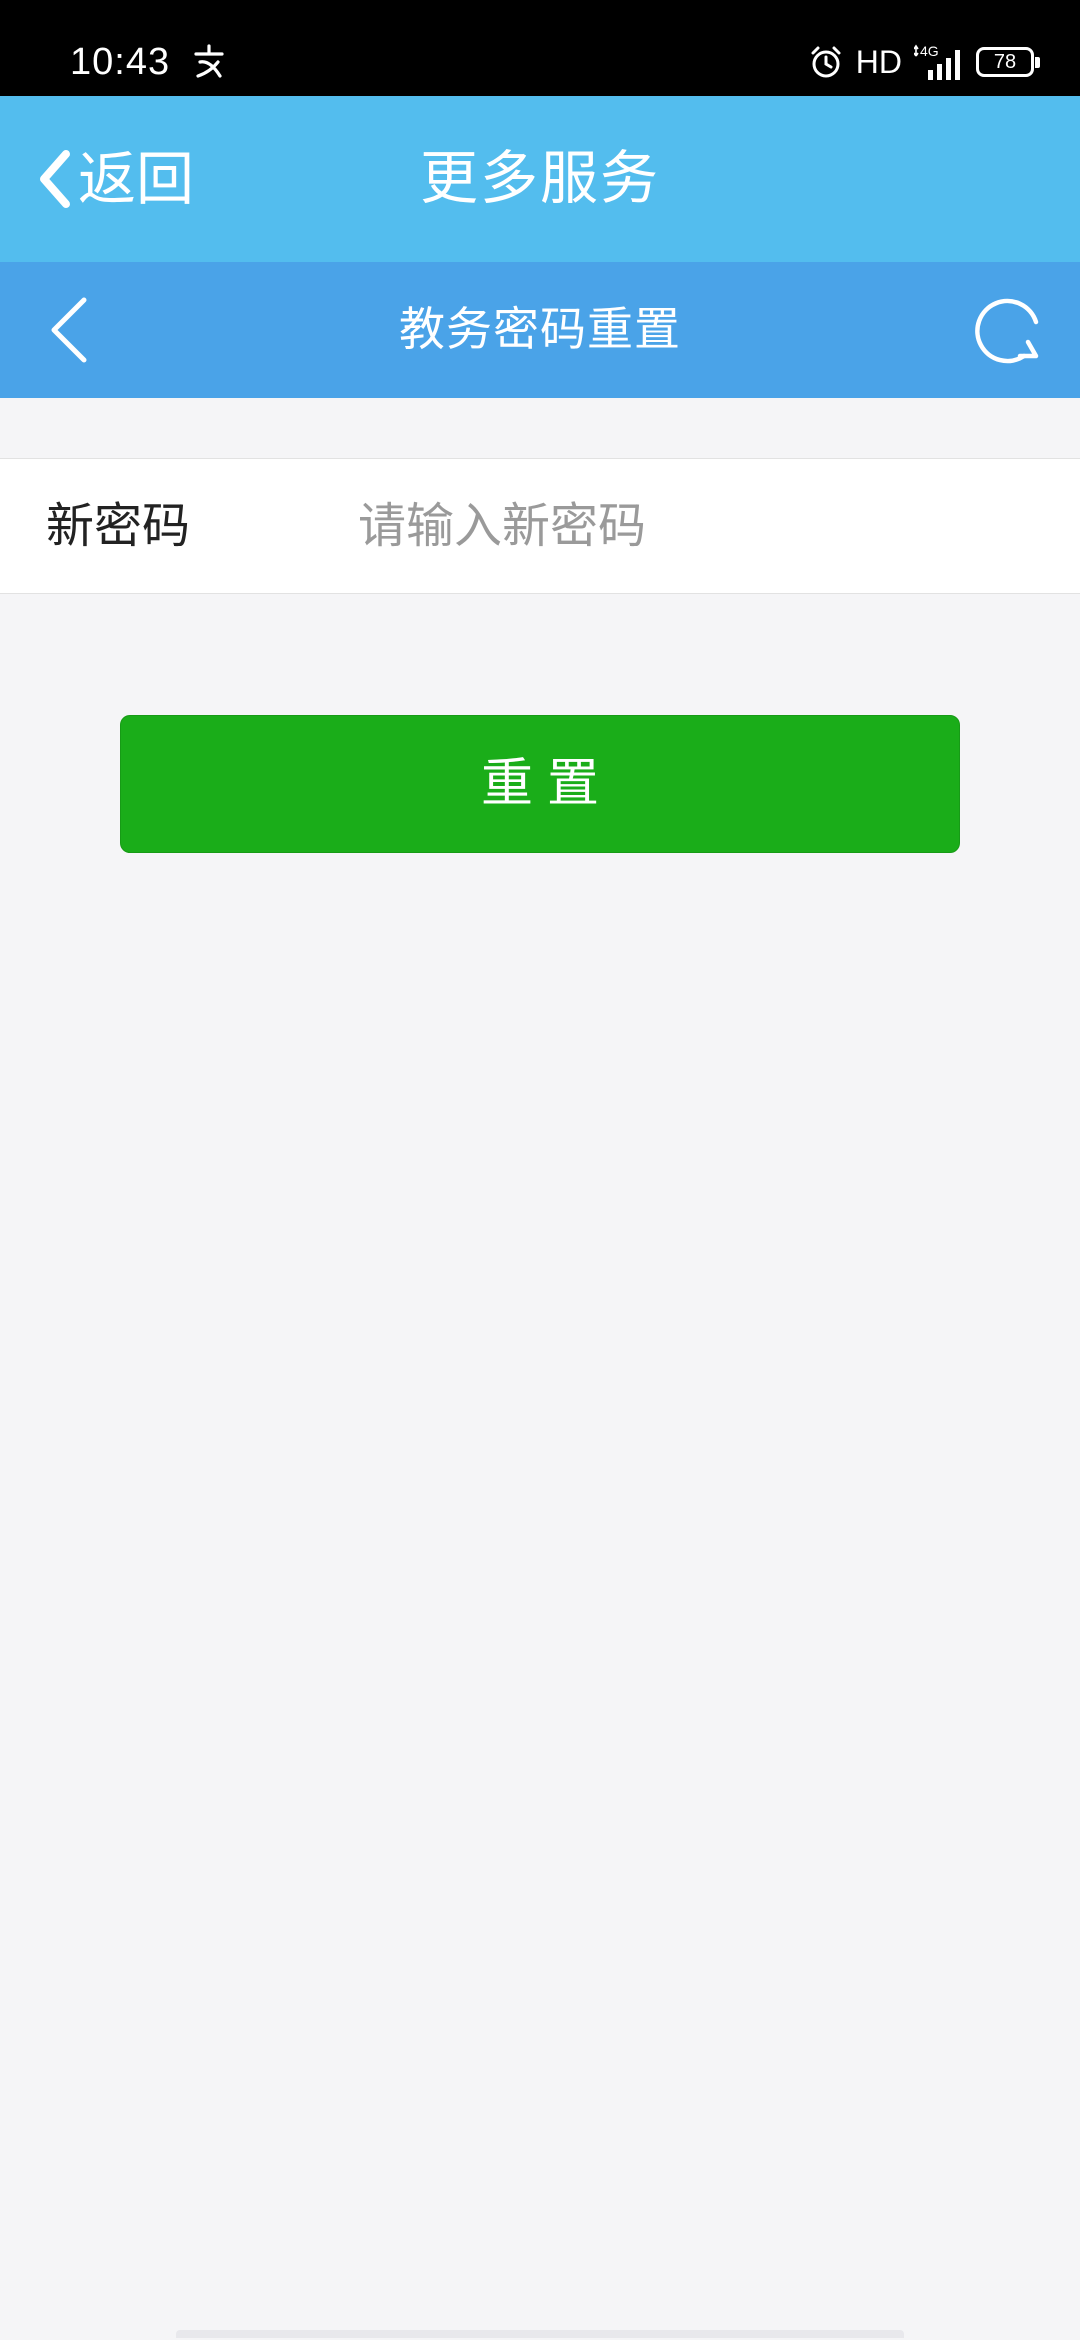 This screenshot has height=2340, width=1080. I want to click on network-type-label: HD, so click(878, 62).